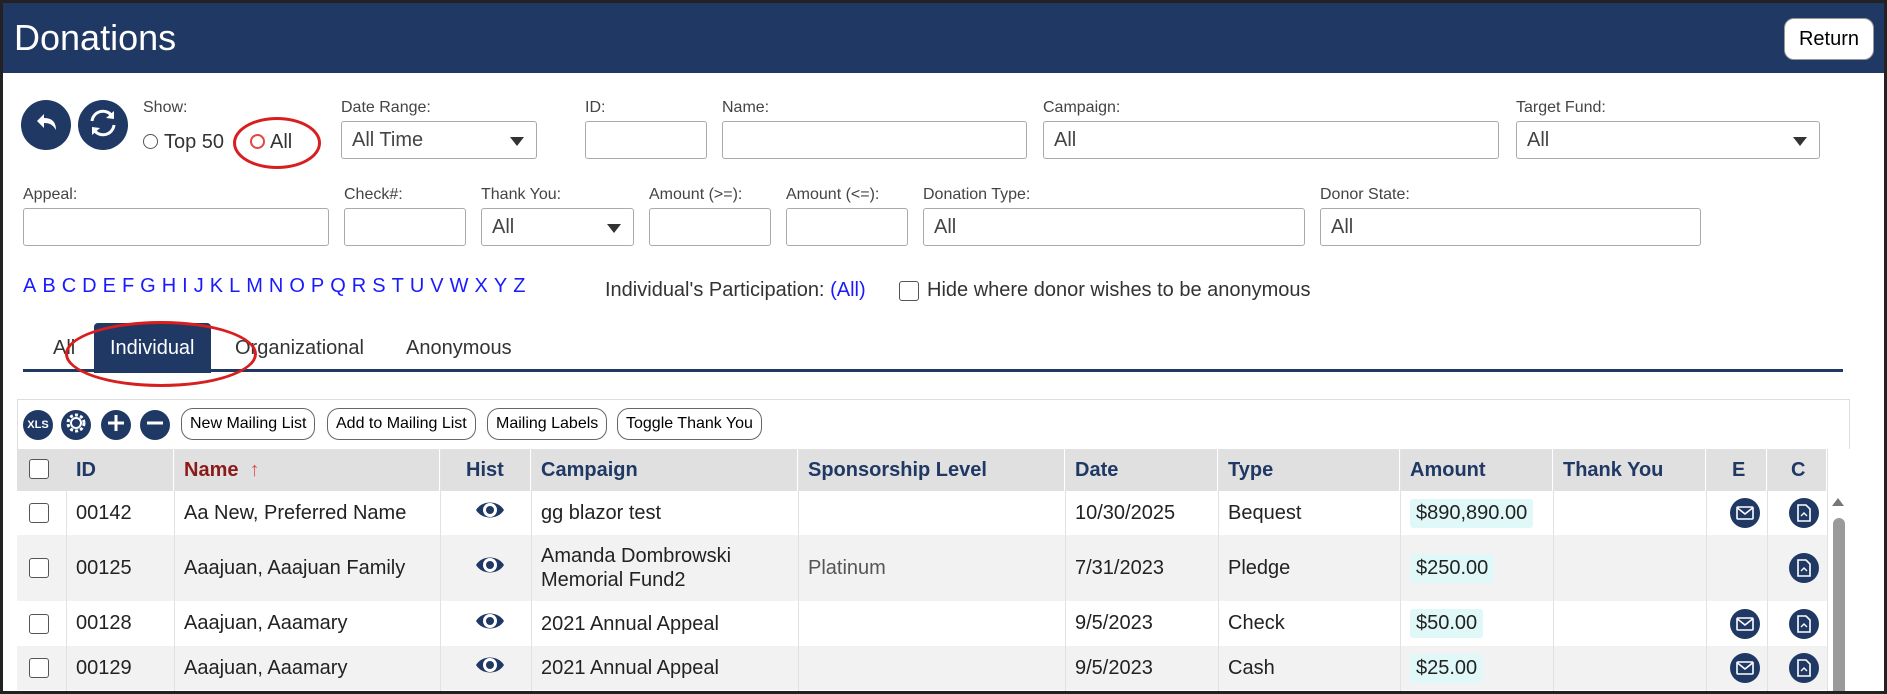  I want to click on donation-type-input: All, so click(1114, 227).